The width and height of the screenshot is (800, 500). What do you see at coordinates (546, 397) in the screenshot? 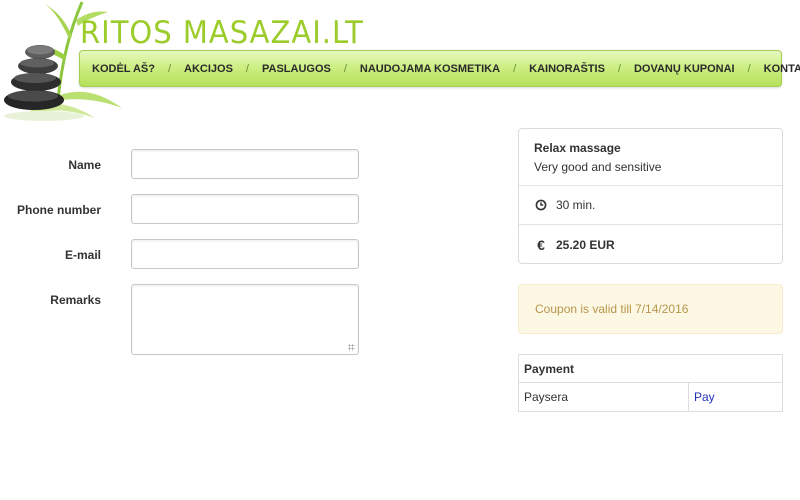
I see `payment-method: Paysera` at bounding box center [546, 397].